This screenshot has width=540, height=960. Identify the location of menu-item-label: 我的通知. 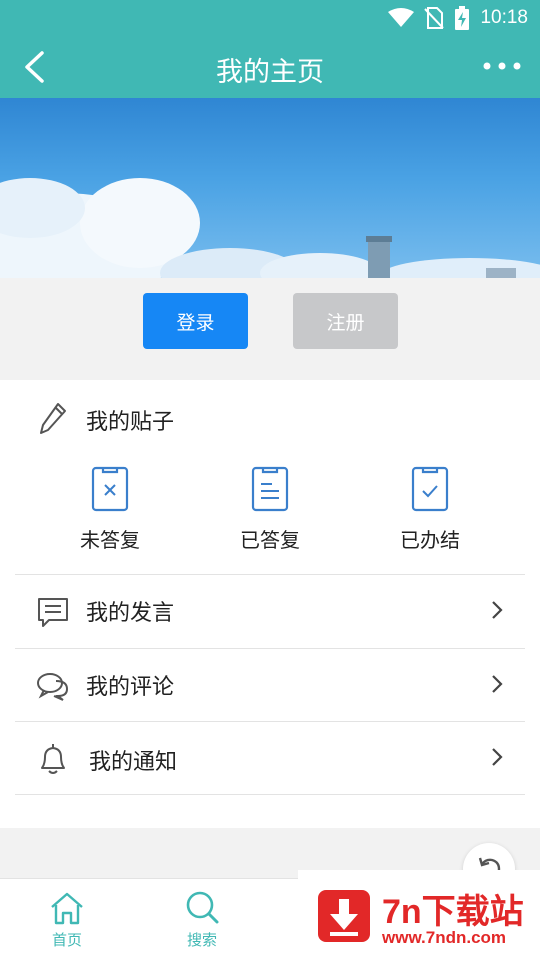
(133, 762).